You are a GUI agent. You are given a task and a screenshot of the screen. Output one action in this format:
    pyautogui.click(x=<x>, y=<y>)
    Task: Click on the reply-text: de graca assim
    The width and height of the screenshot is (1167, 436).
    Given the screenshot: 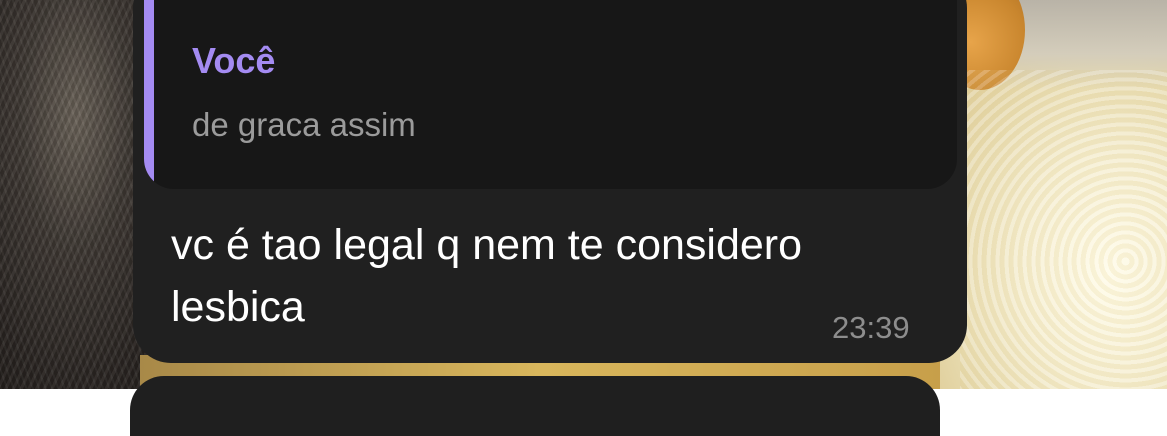 What is the action you would take?
    pyautogui.click(x=304, y=124)
    